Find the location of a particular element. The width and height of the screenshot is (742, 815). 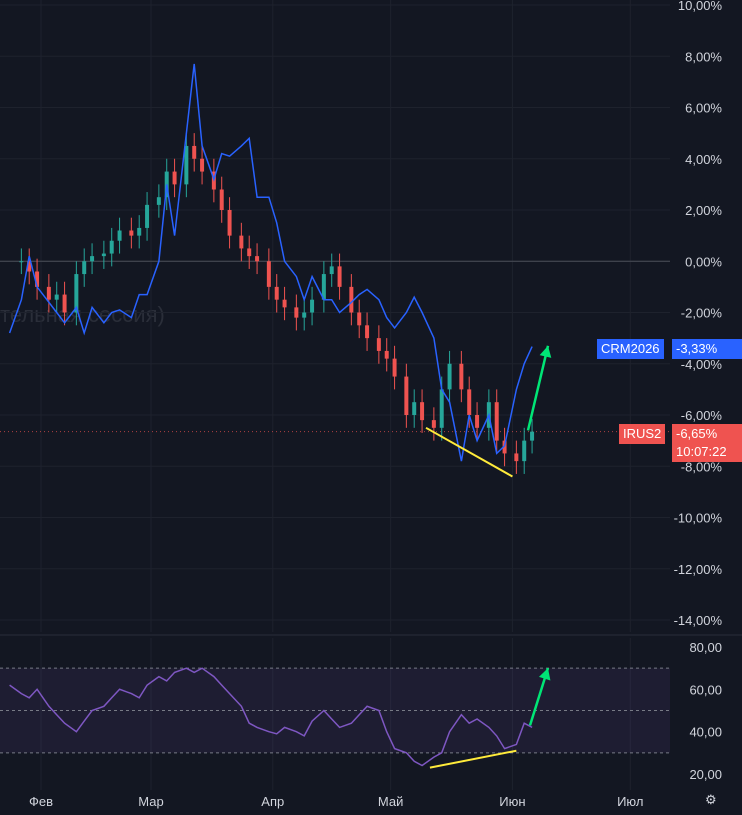

irus2-value-badge: -6,65% is located at coordinates (707, 434).